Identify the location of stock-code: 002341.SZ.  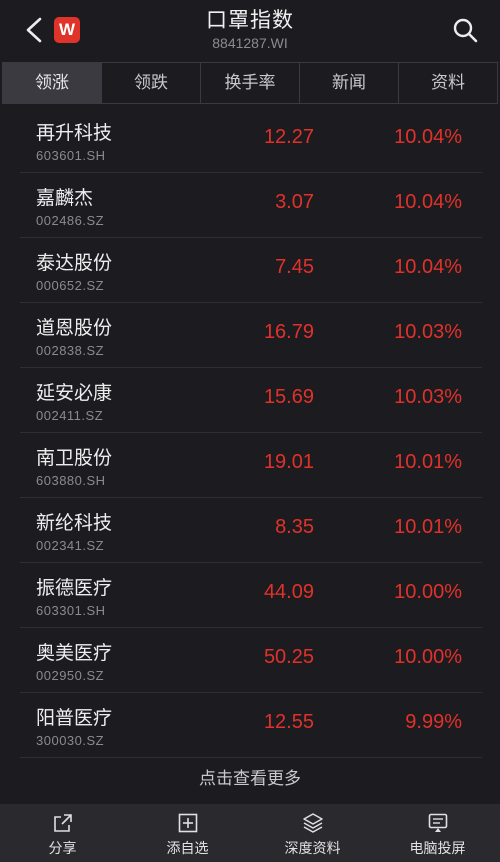
(70, 545).